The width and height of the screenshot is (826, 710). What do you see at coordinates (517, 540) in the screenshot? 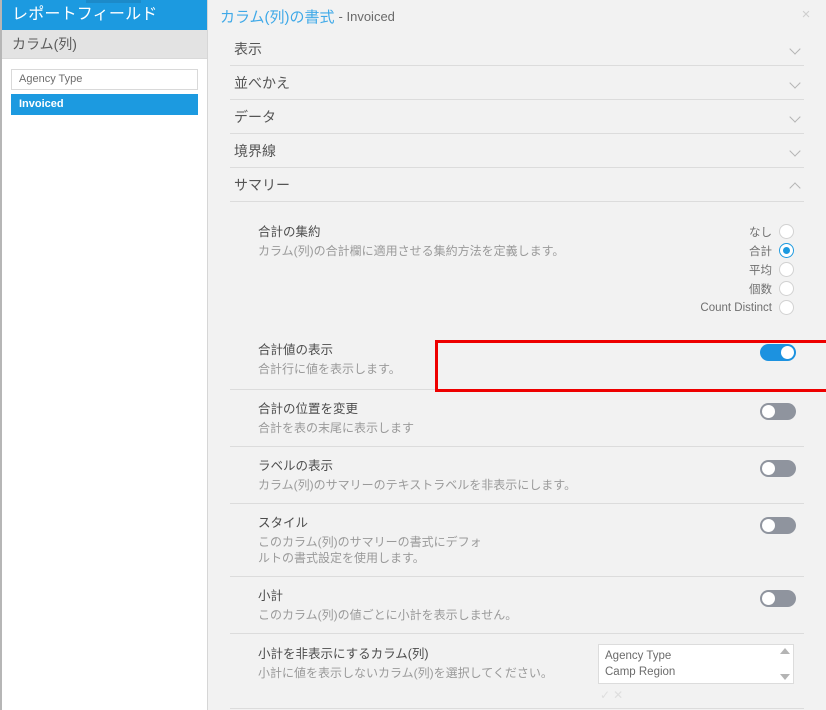
I see `setting-row-style: スタイル このカラム(列)のサマリーの書式にデフォ ルトの書式設定を使用します。` at bounding box center [517, 540].